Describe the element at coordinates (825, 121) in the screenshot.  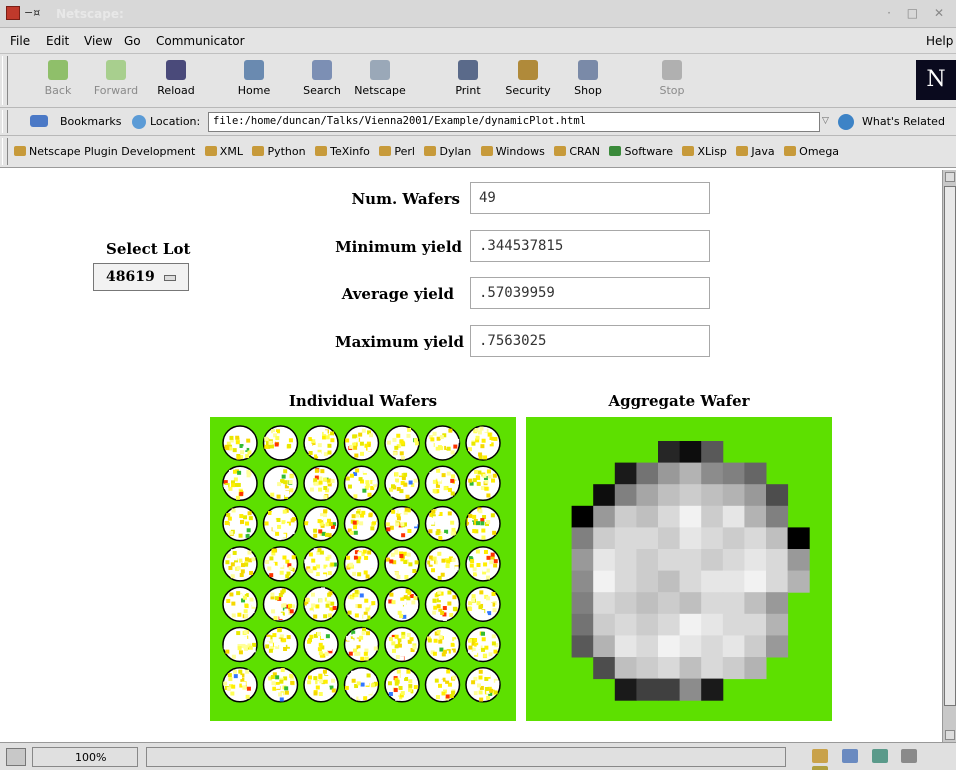
I see `url-history-dropdown-icon: ▽` at that location.